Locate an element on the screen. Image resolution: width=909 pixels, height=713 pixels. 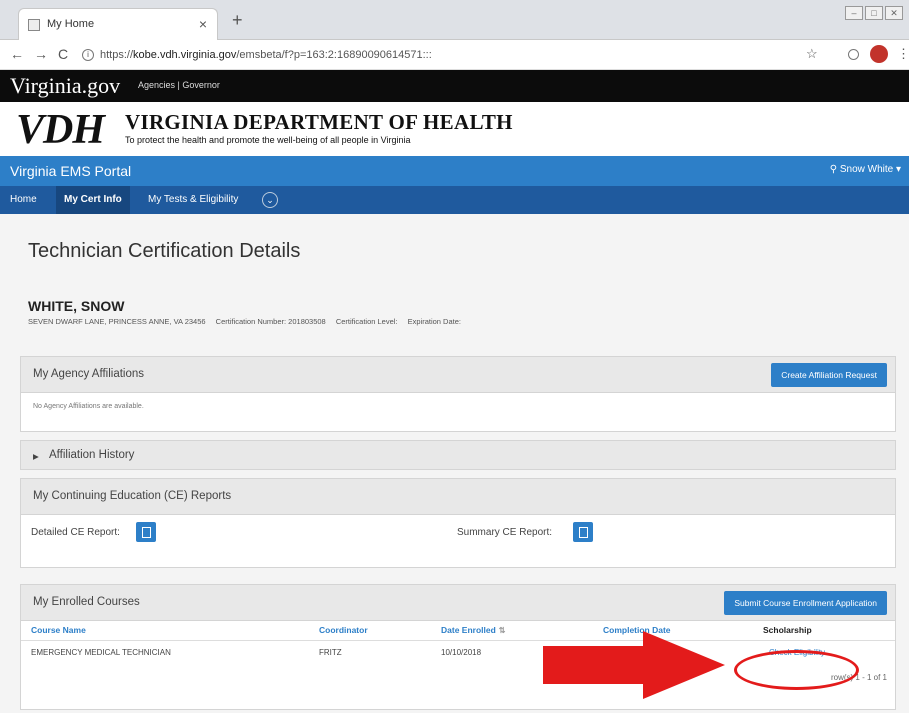
user-menu: ⚲ Snow White ▾ is located at coordinates (865, 169).